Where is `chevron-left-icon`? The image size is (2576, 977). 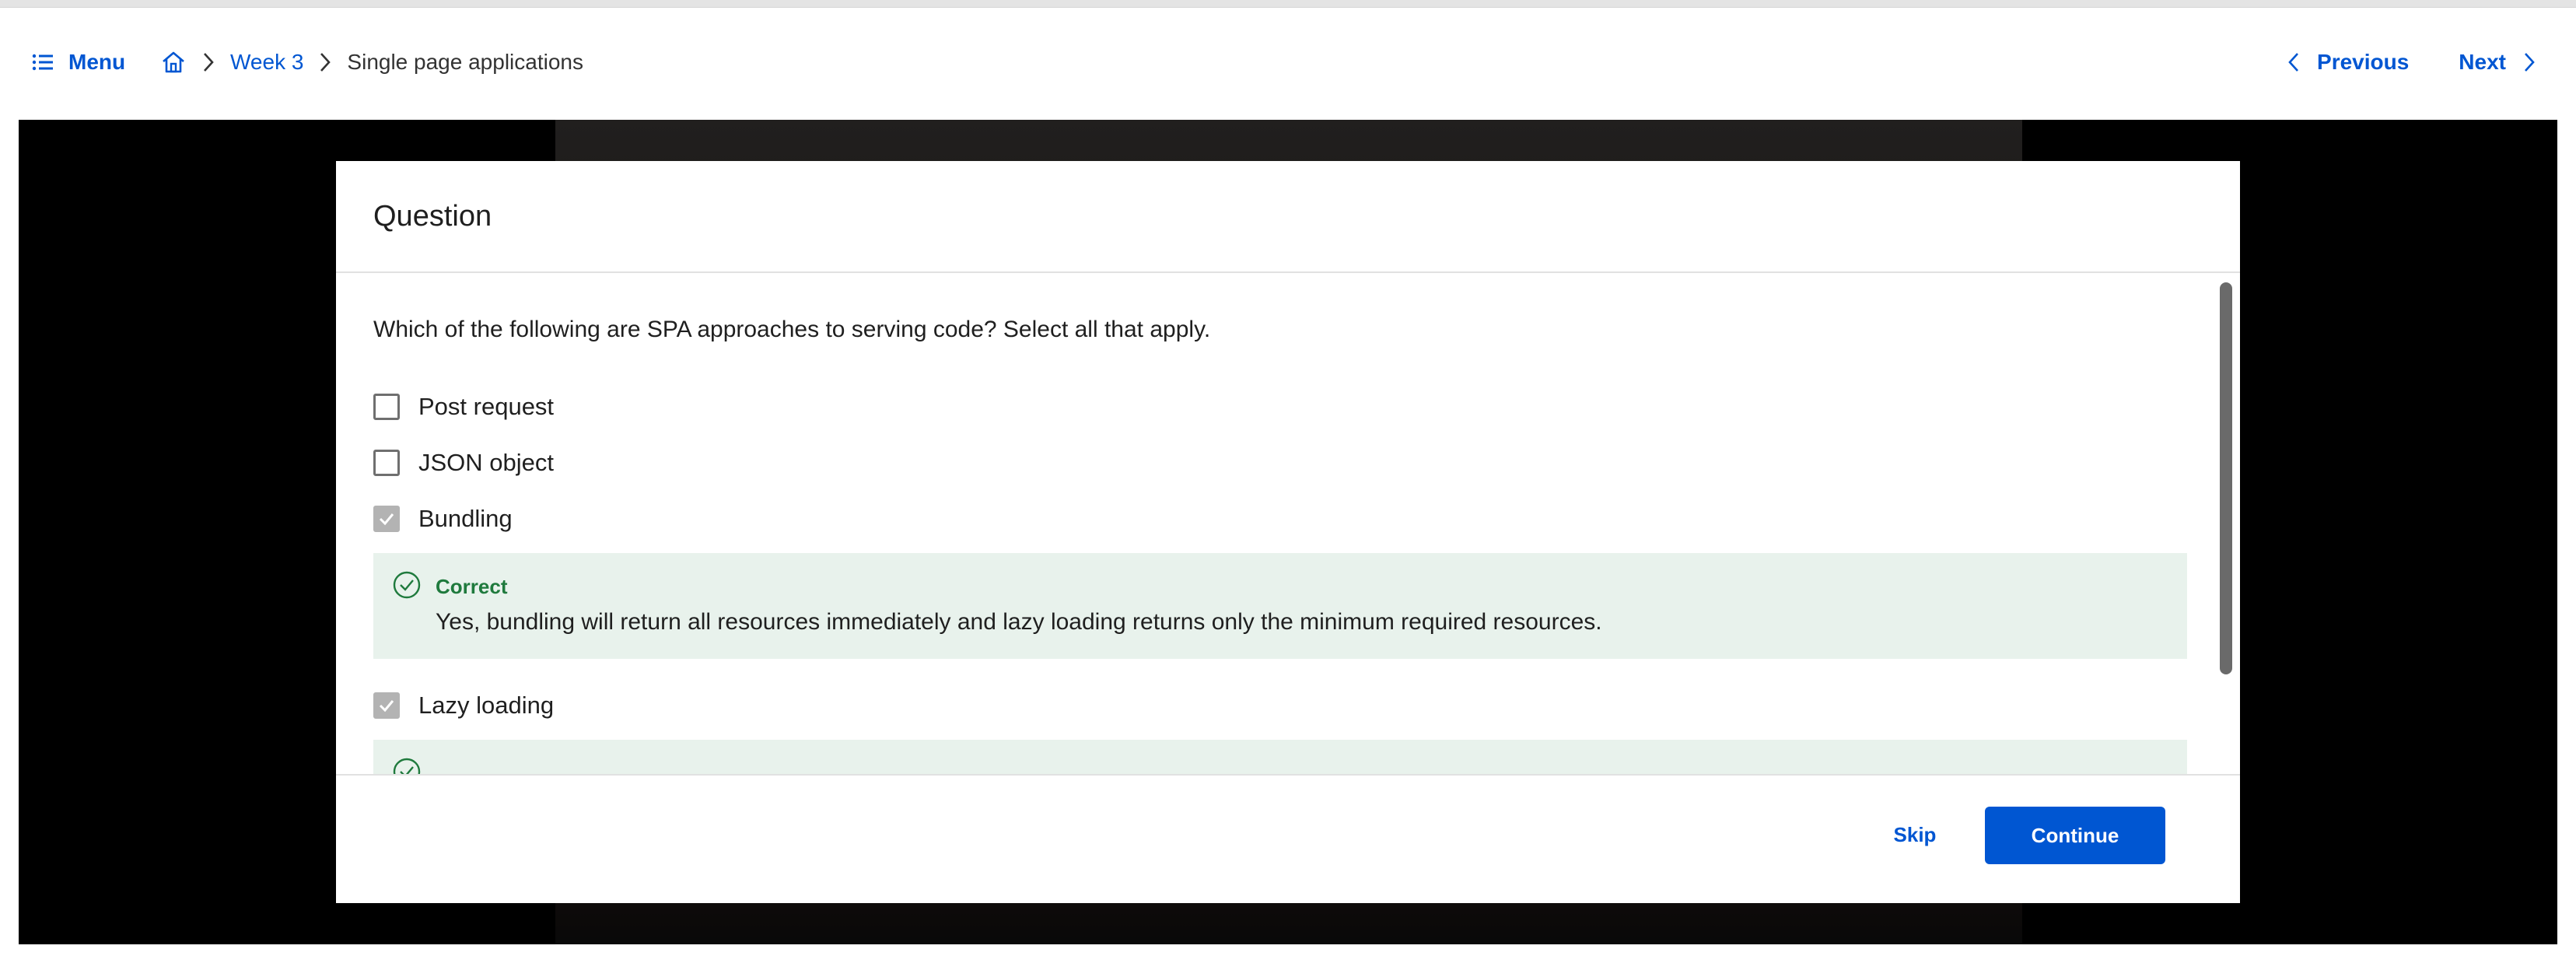 chevron-left-icon is located at coordinates (2293, 62).